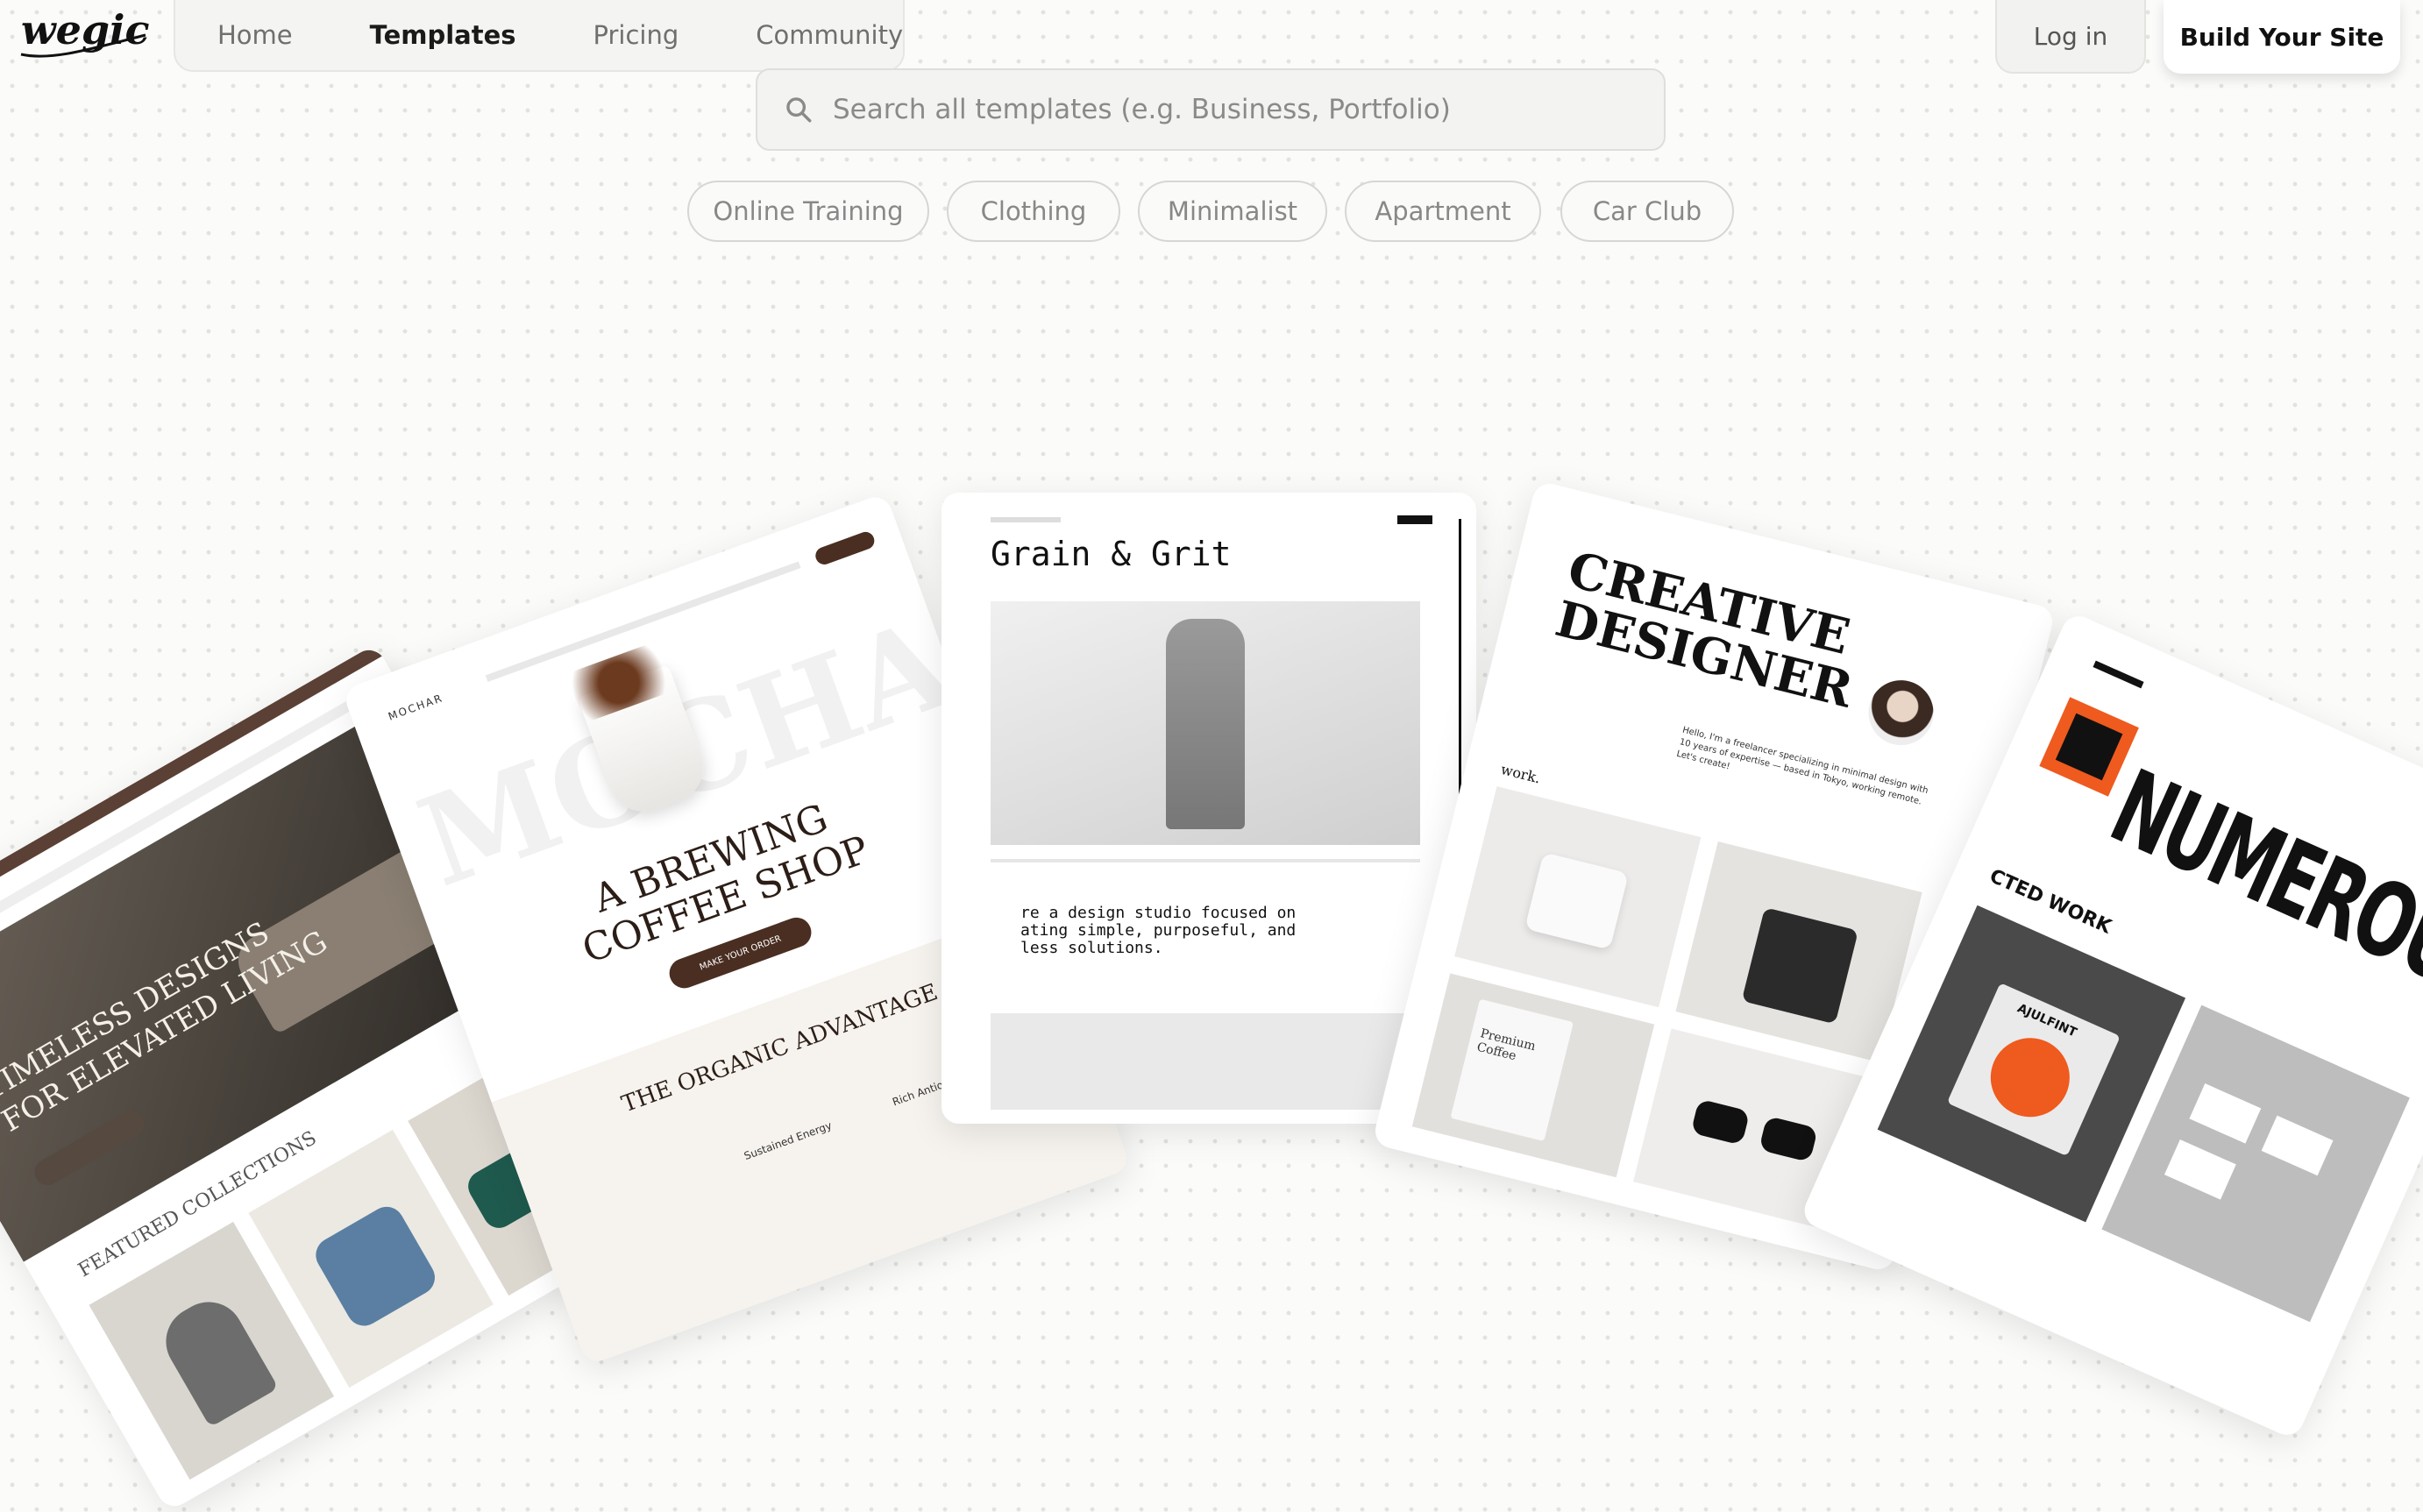 The height and width of the screenshot is (1512, 2423). Describe the element at coordinates (255, 35) in the screenshot. I see `nav-home: Home` at that location.